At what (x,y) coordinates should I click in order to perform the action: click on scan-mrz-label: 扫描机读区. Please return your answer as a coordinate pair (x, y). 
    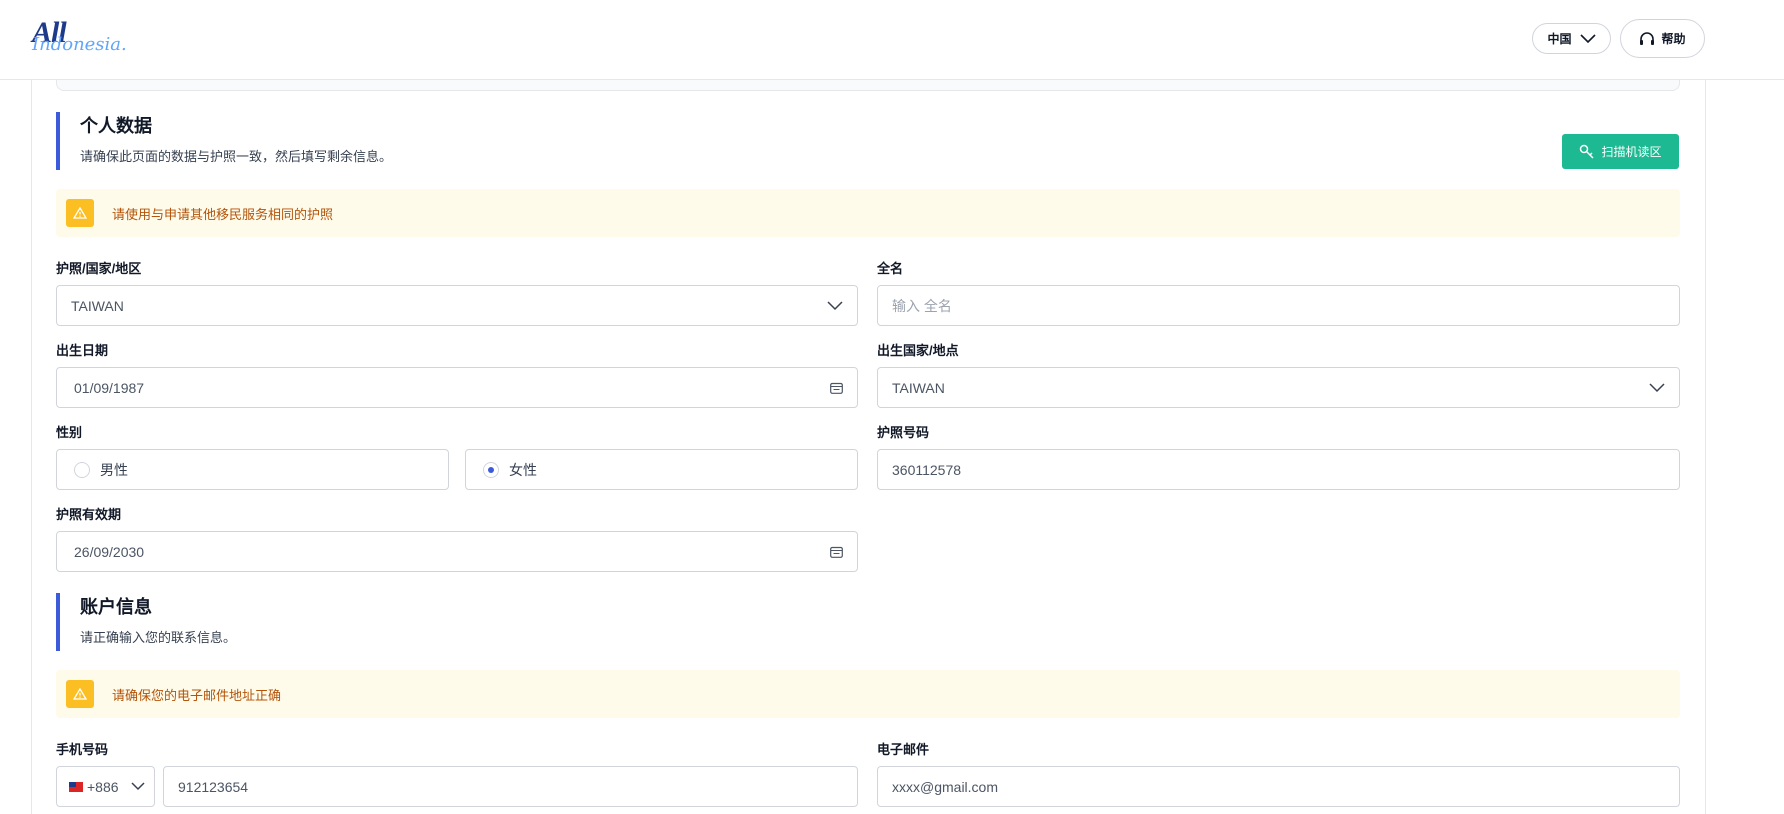
    Looking at the image, I should click on (1631, 152).